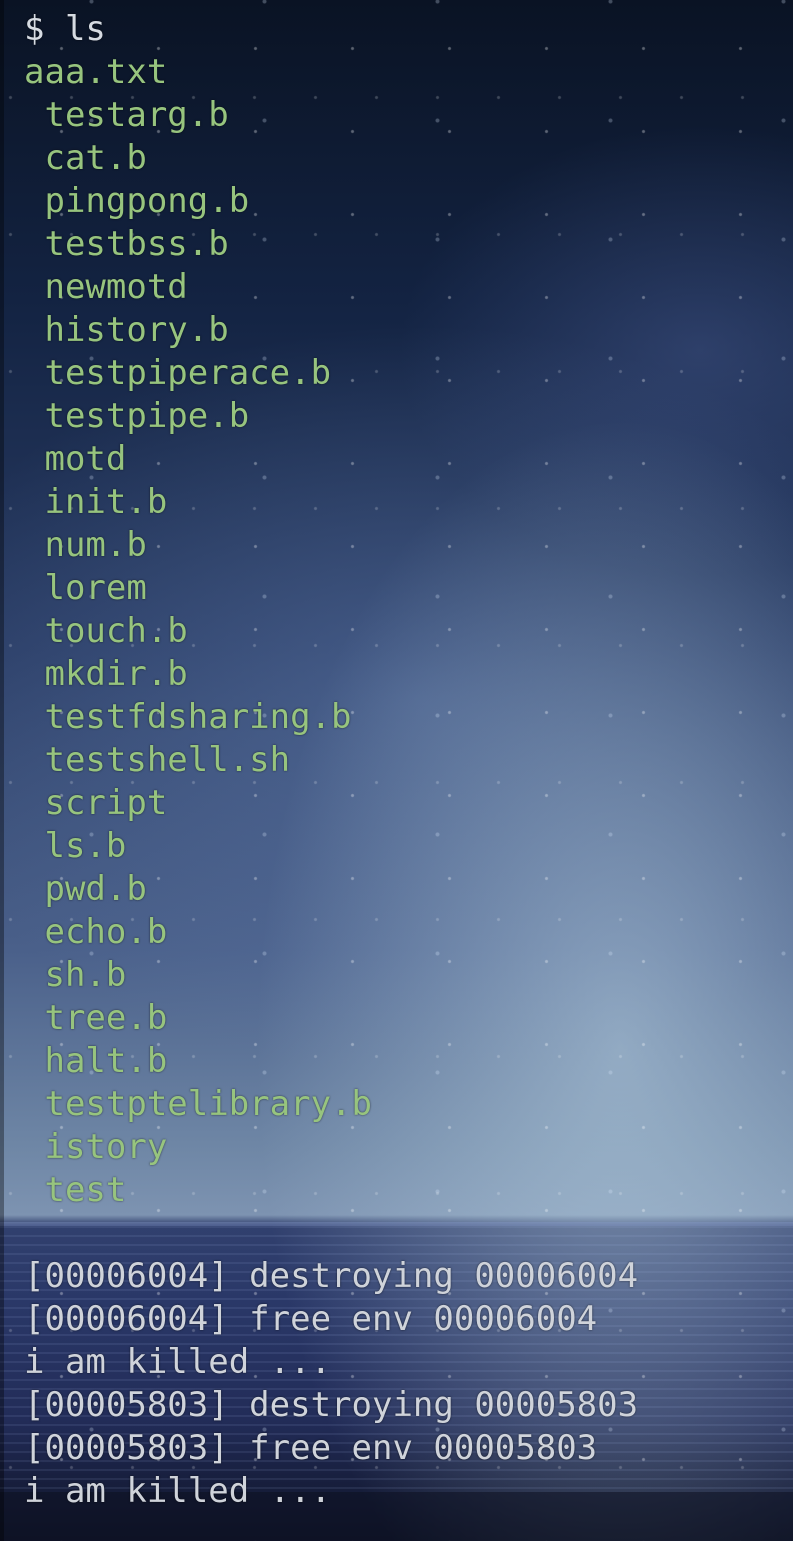  Describe the element at coordinates (126, 244) in the screenshot. I see `file-entry: testbss.b` at that location.